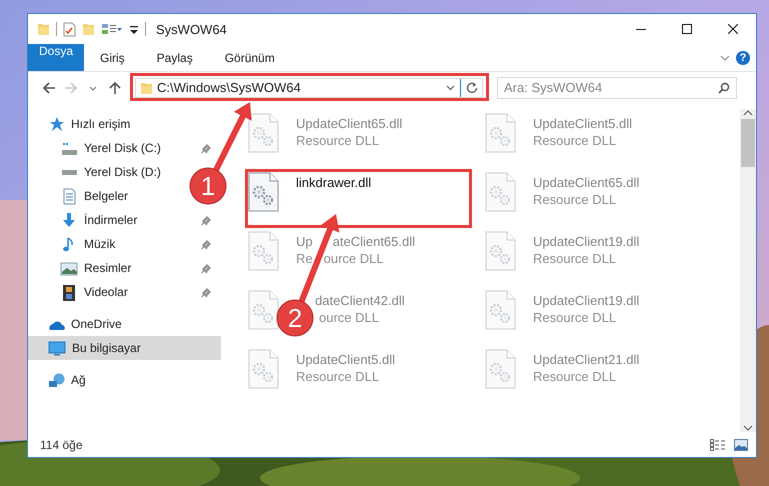 Image resolution: width=769 pixels, height=486 pixels. Describe the element at coordinates (111, 220) in the screenshot. I see `sidebar-label: İndirmeler` at that location.